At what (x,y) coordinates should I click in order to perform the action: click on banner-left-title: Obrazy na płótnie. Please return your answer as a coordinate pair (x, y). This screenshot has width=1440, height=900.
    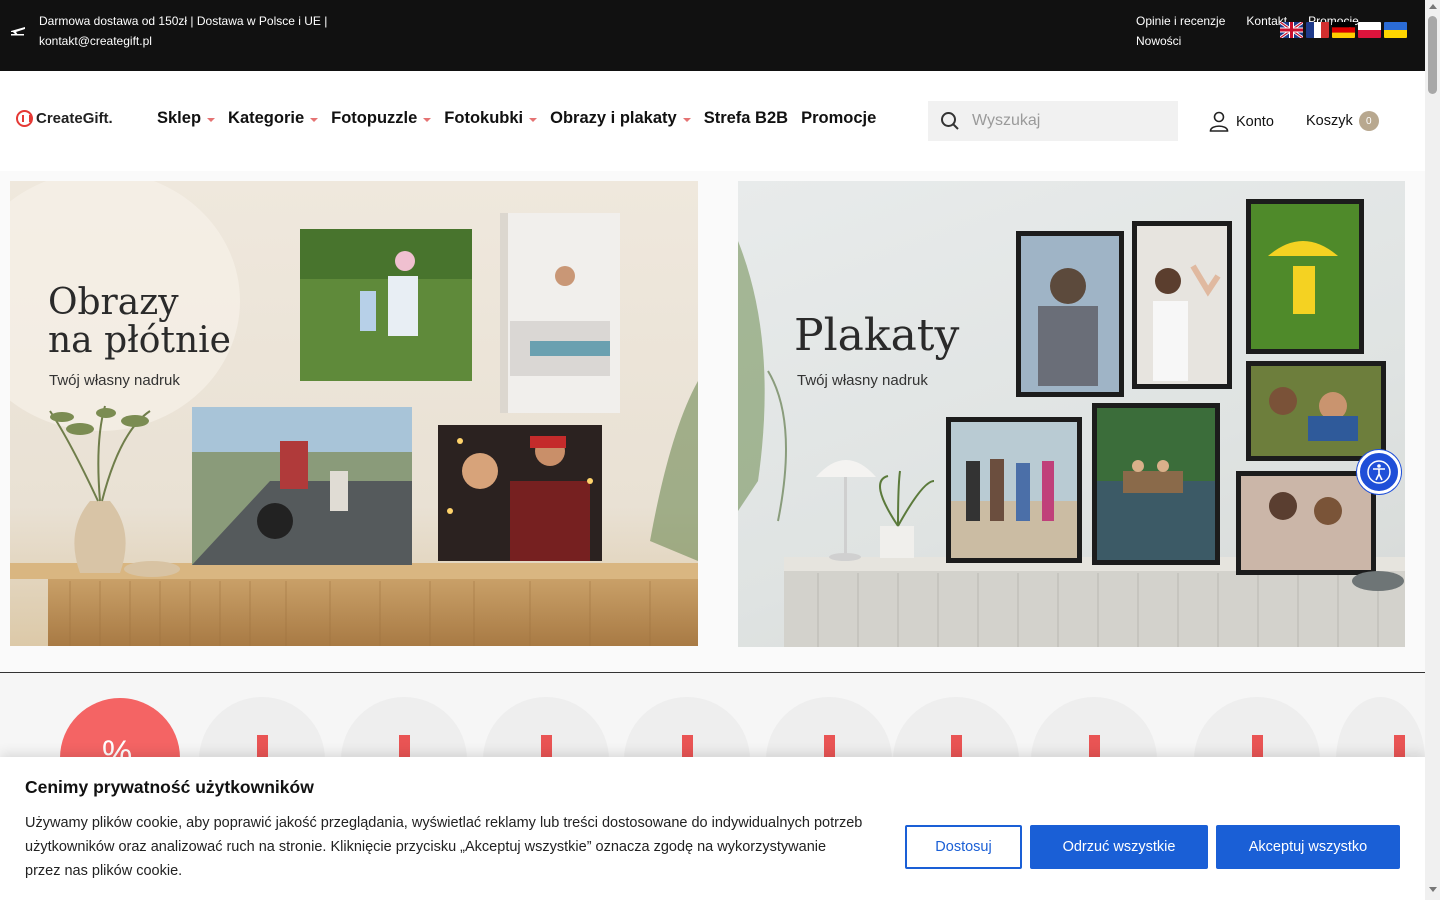
    Looking at the image, I should click on (139, 322).